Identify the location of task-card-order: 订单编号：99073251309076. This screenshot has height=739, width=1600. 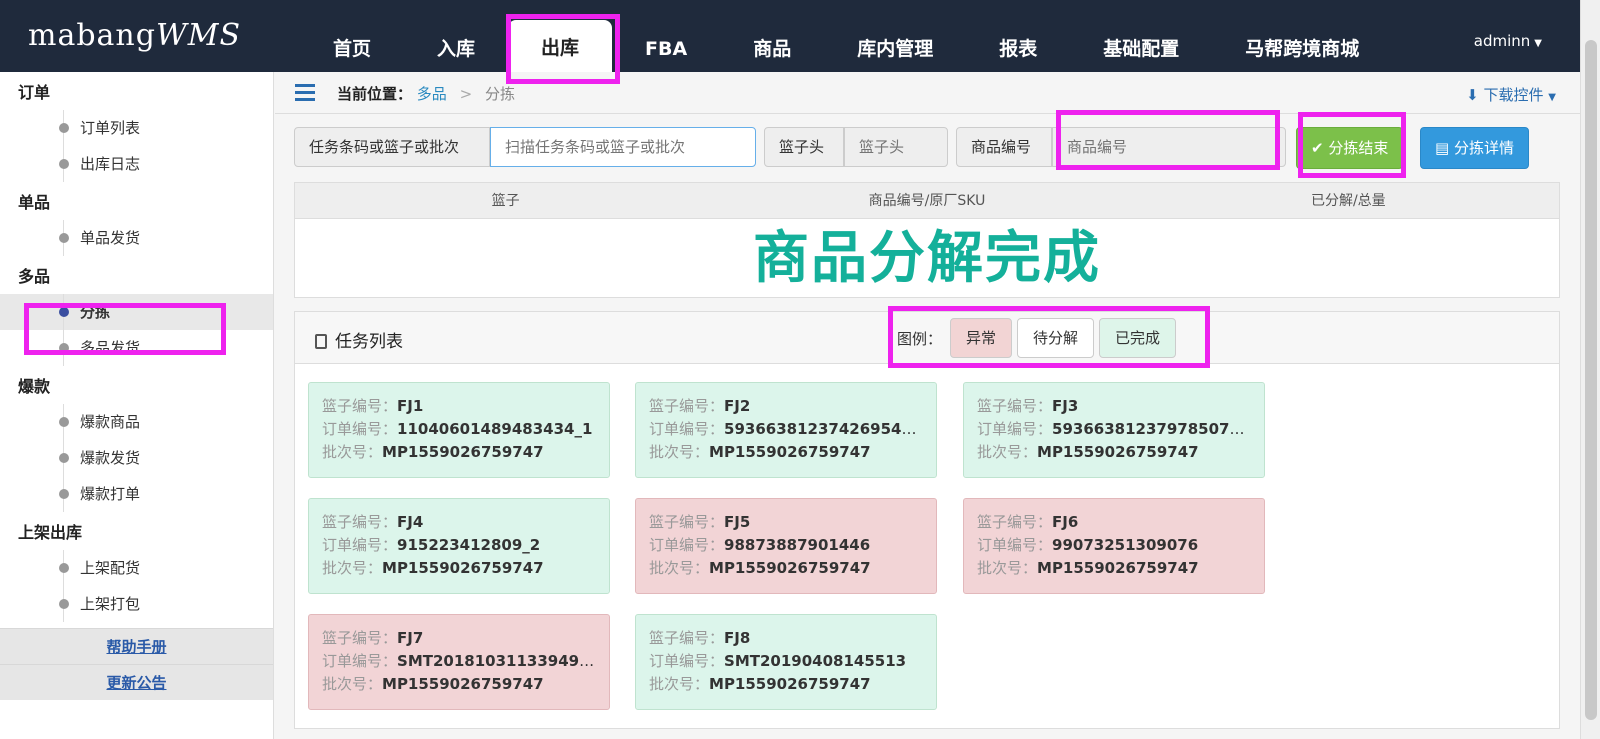
(1088, 545).